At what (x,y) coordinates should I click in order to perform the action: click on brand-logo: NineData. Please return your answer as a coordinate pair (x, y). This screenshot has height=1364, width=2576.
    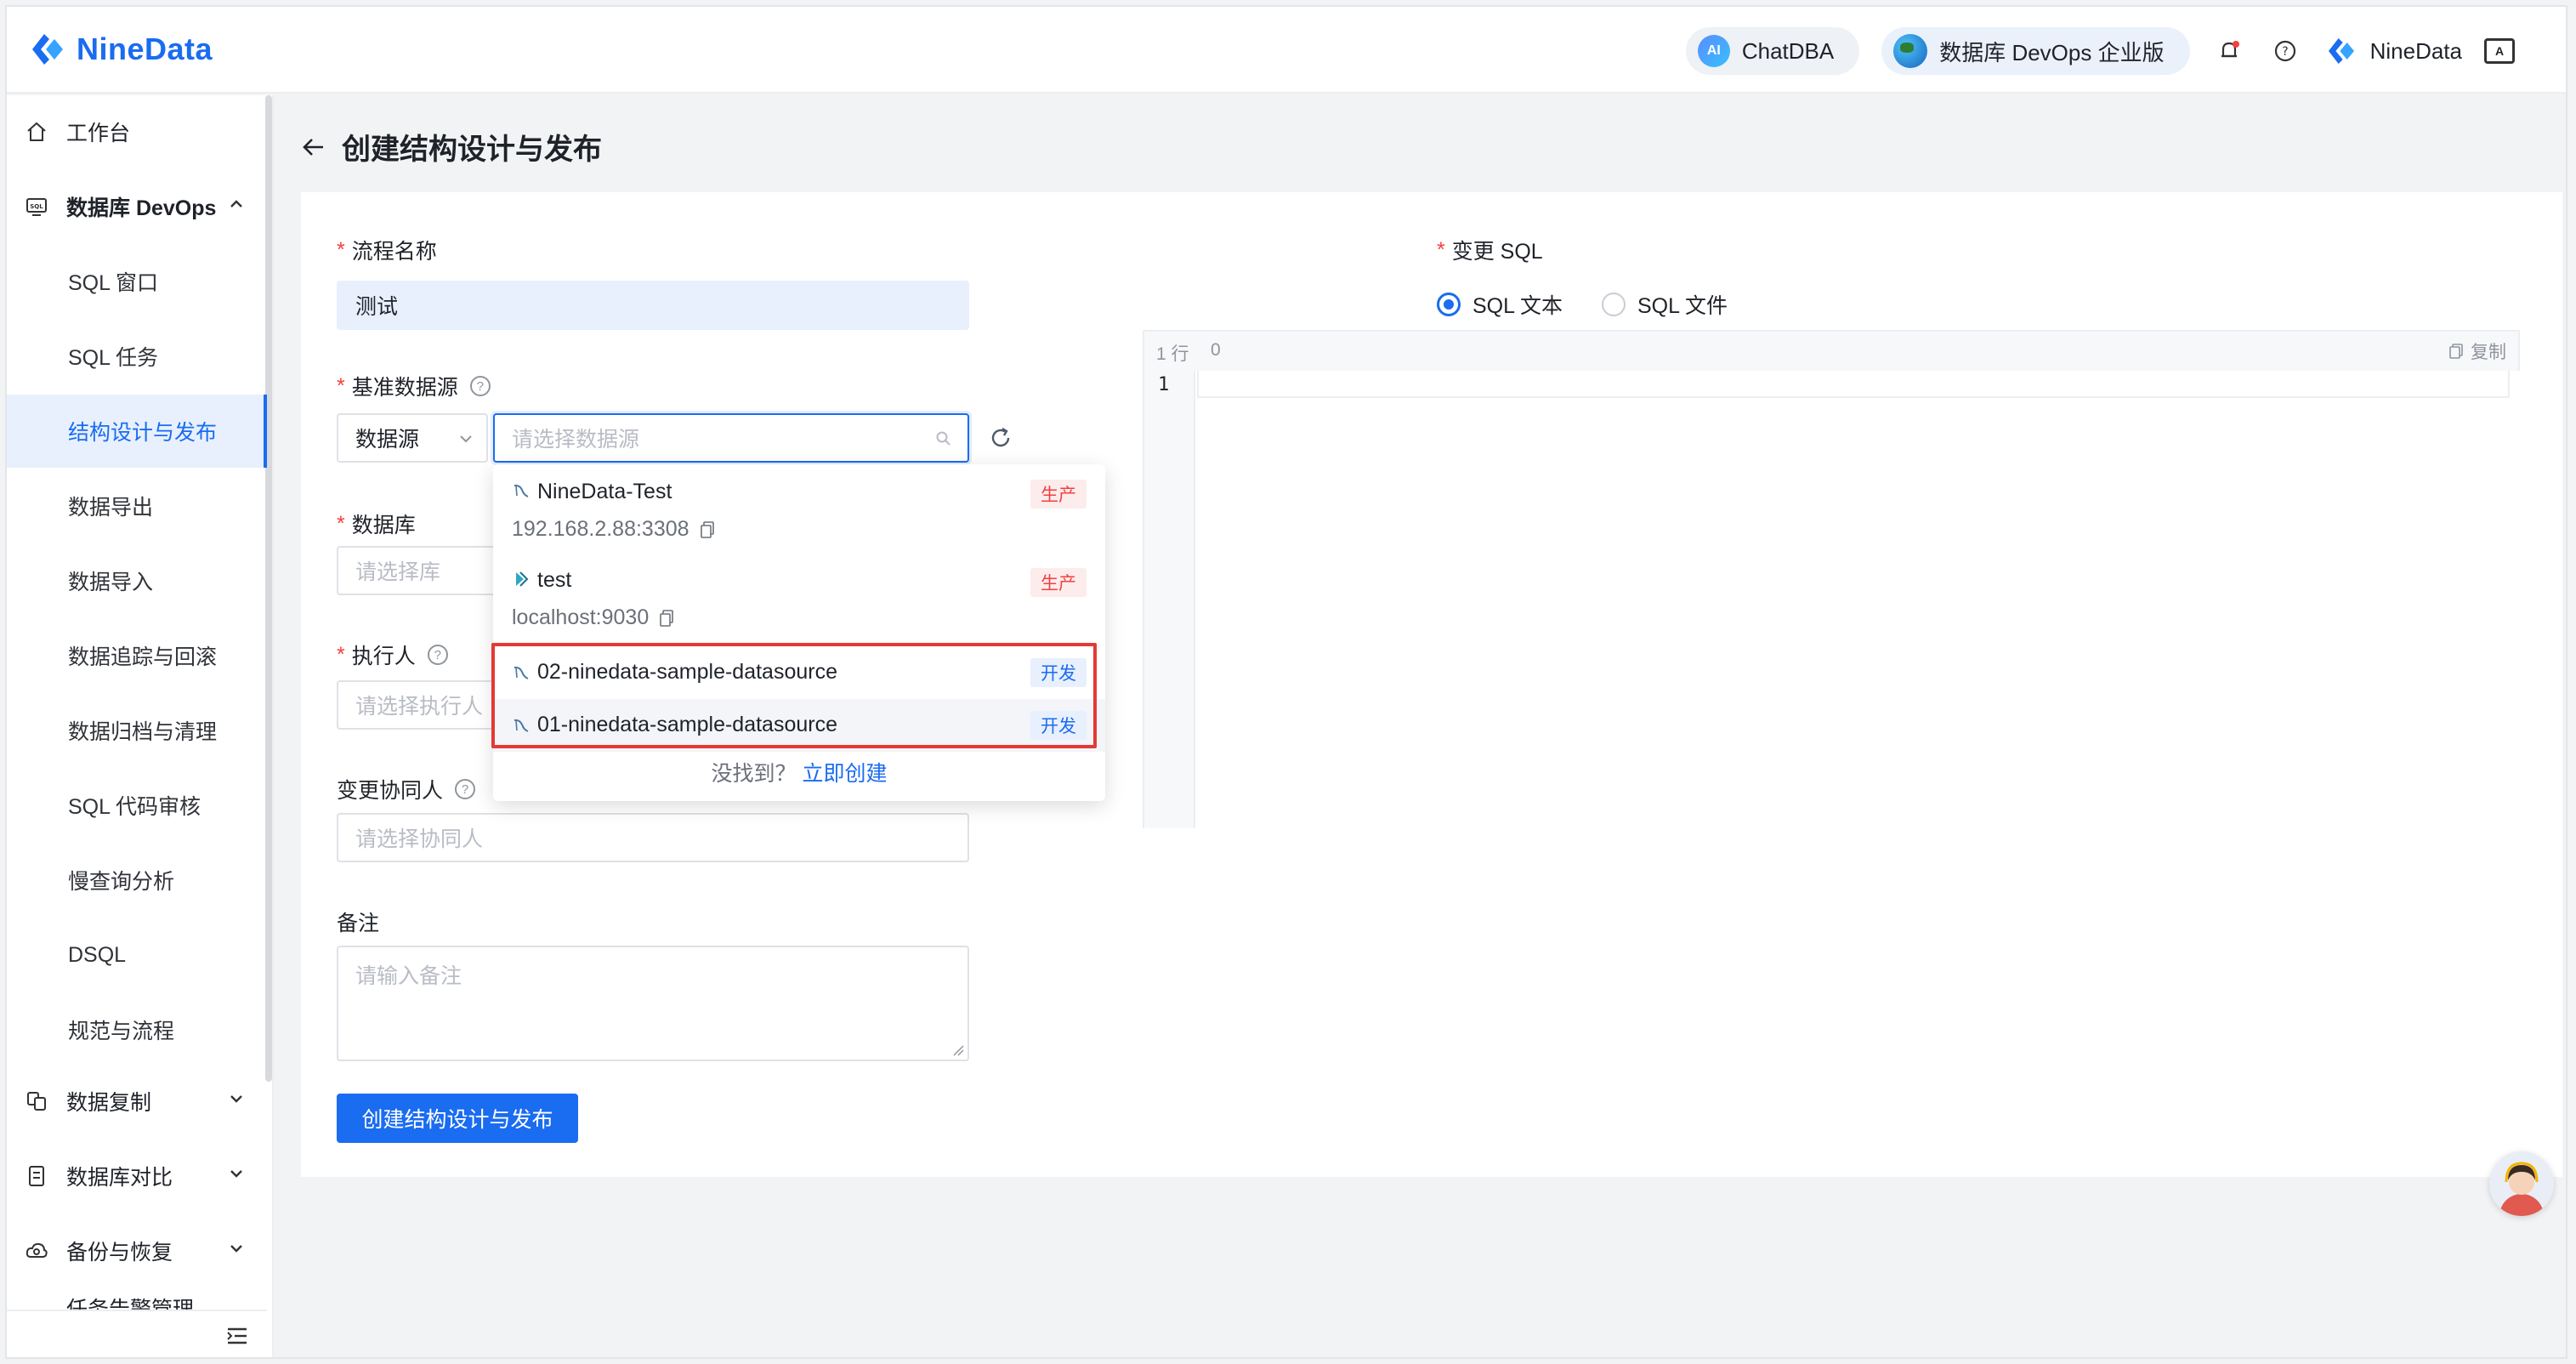
    Looking at the image, I should click on (120, 49).